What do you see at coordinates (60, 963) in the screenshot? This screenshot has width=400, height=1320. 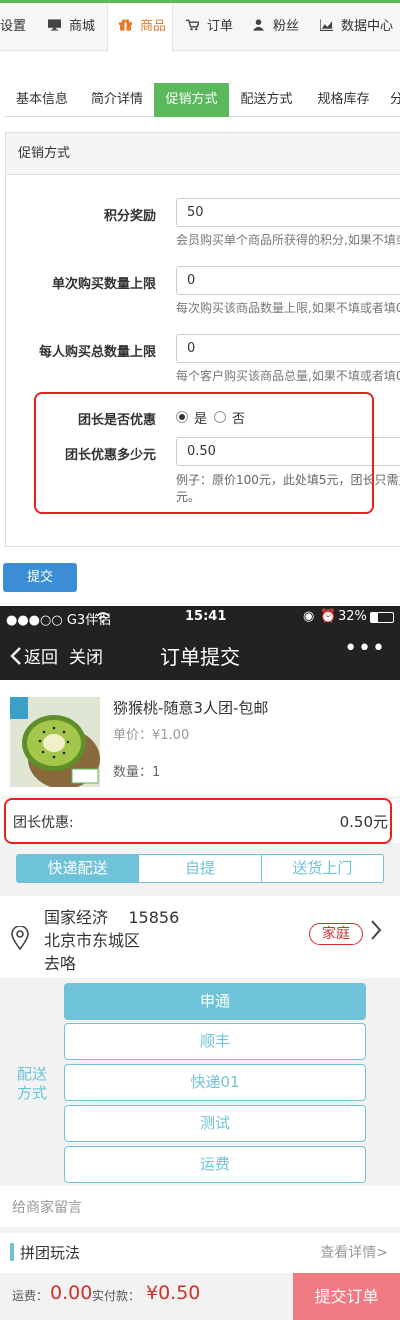 I see `address-line2: 去咯` at bounding box center [60, 963].